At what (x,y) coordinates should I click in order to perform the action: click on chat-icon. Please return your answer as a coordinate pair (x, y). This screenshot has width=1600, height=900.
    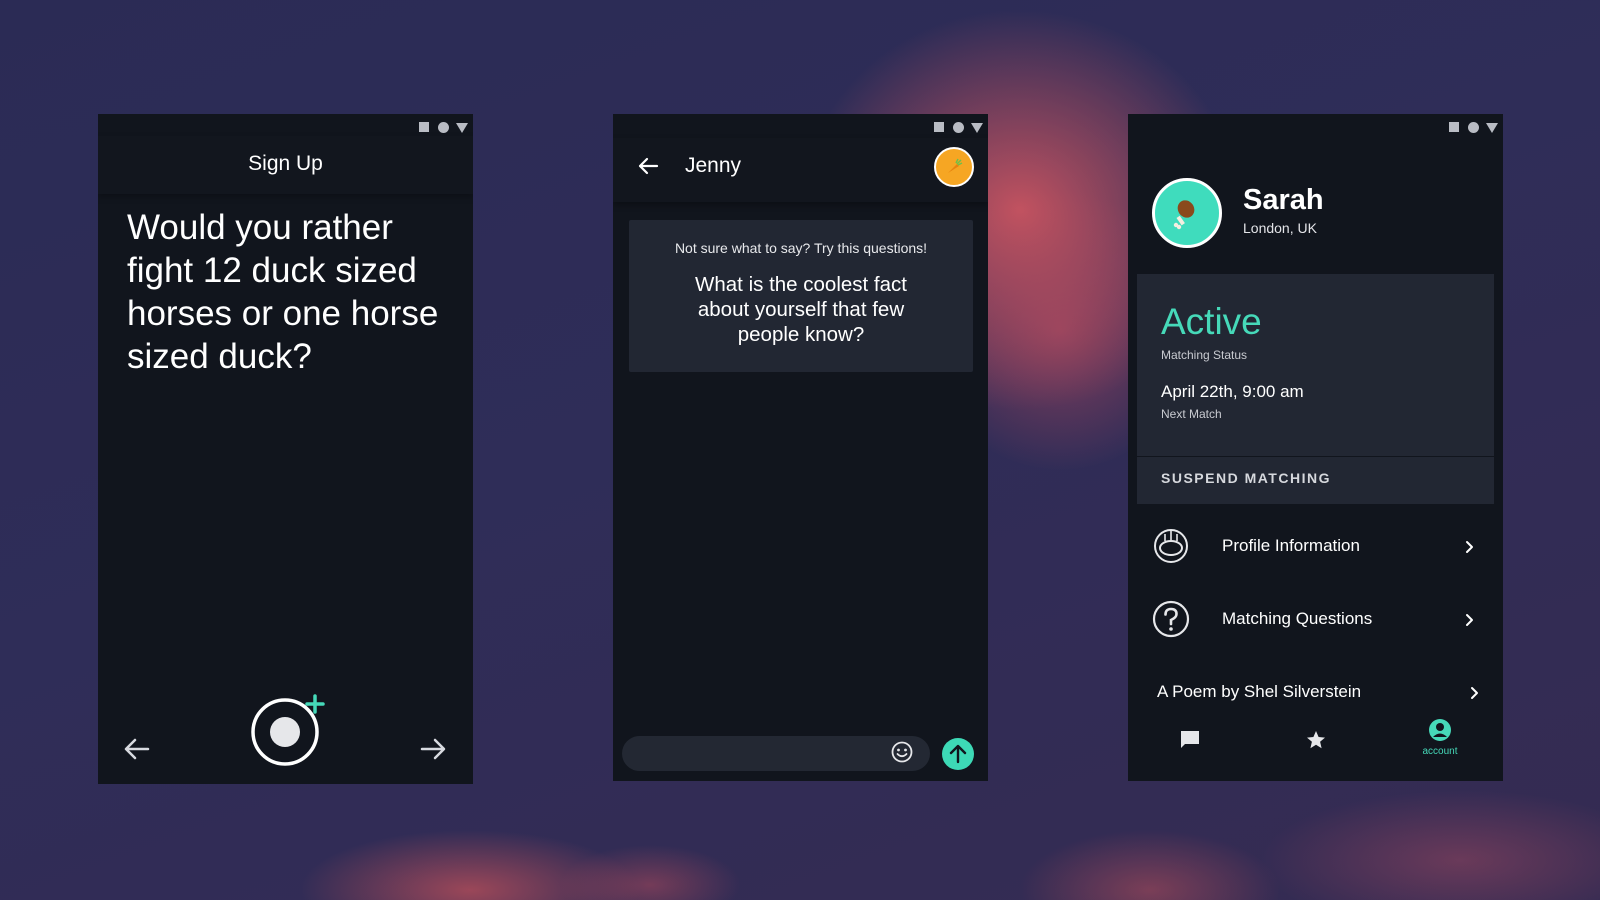
    Looking at the image, I should click on (1190, 739).